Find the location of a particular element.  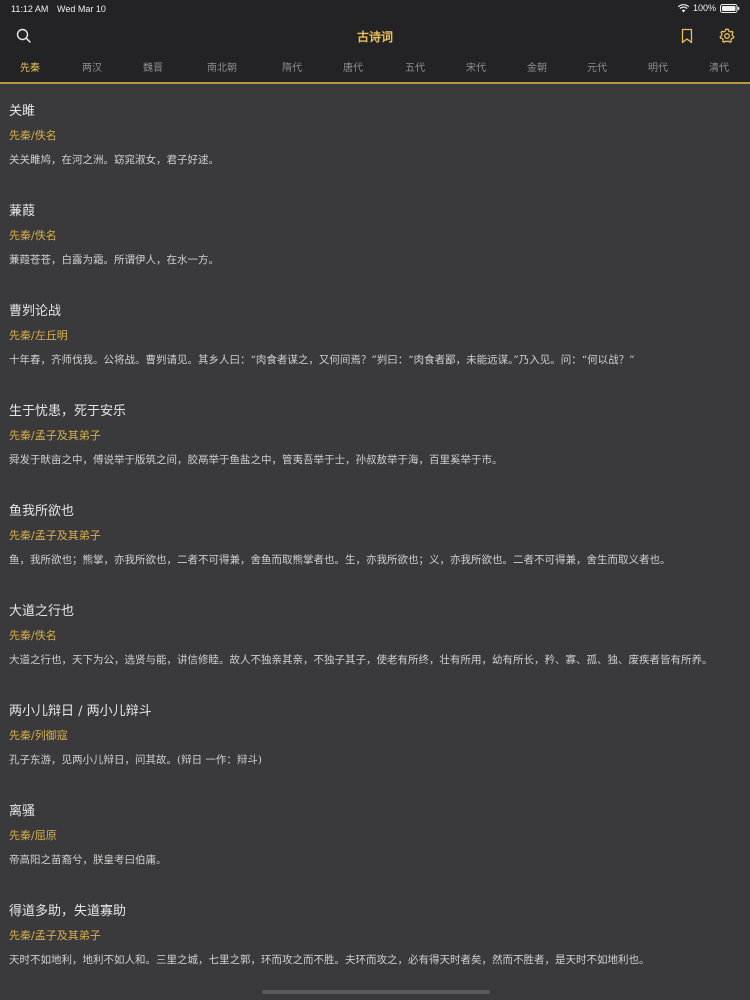

poem-title: 生于忧患，死于安乐 is located at coordinates (68, 411).